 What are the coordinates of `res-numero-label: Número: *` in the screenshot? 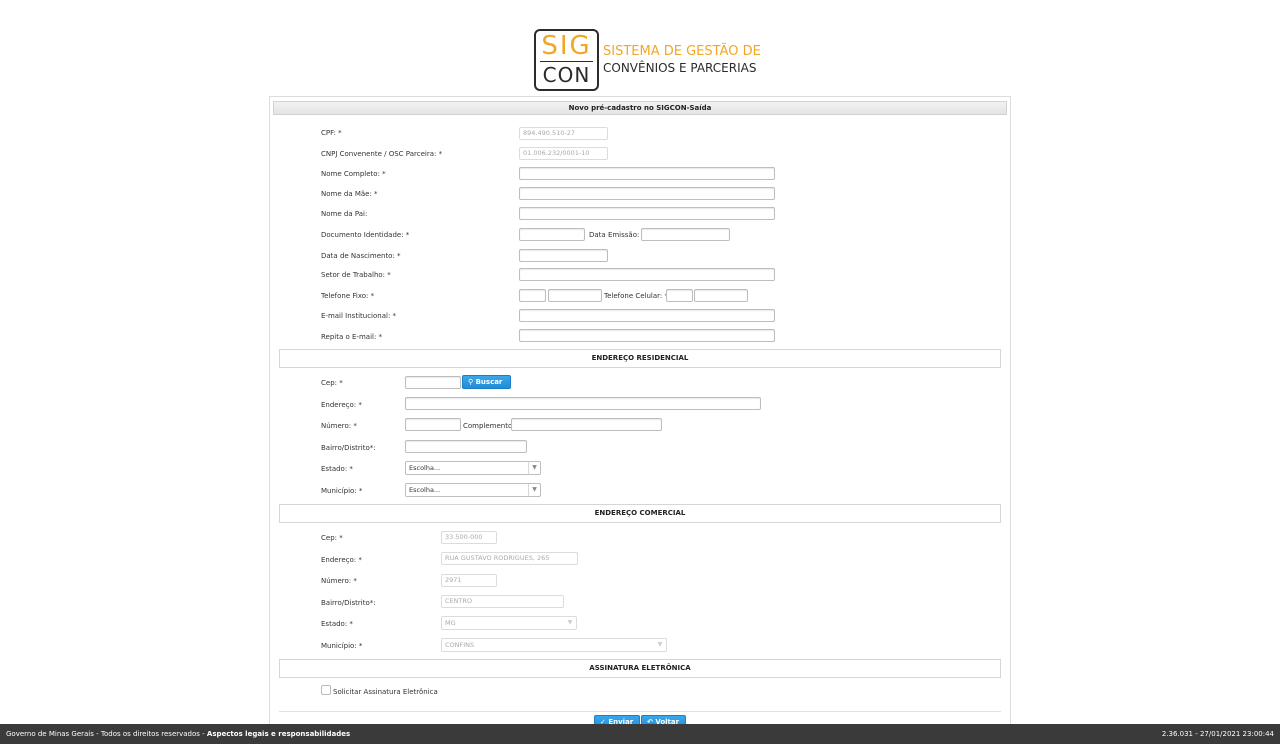 It's located at (339, 426).